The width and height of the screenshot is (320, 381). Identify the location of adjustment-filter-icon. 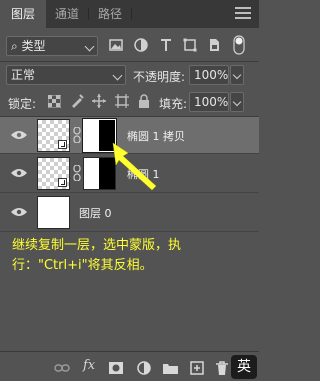
(141, 45).